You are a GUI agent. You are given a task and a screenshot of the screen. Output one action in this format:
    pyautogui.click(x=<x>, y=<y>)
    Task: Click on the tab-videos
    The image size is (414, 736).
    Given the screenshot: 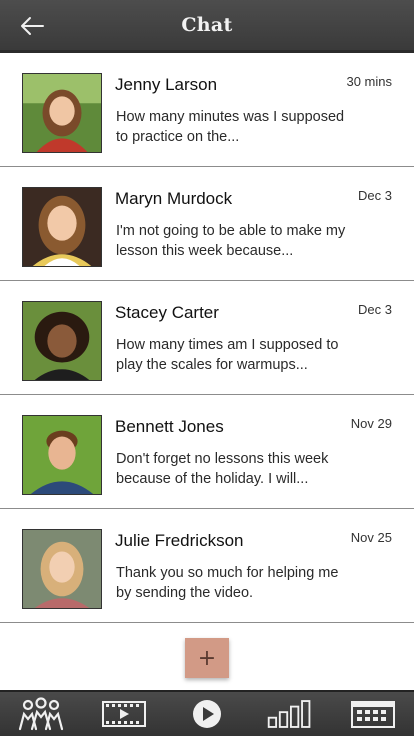 What is the action you would take?
    pyautogui.click(x=124, y=714)
    